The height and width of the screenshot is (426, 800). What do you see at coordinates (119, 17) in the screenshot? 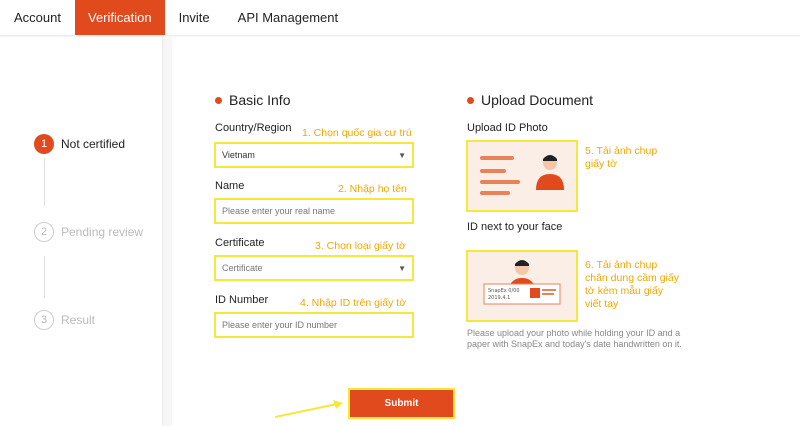
I see `tab-verification: Verification` at bounding box center [119, 17].